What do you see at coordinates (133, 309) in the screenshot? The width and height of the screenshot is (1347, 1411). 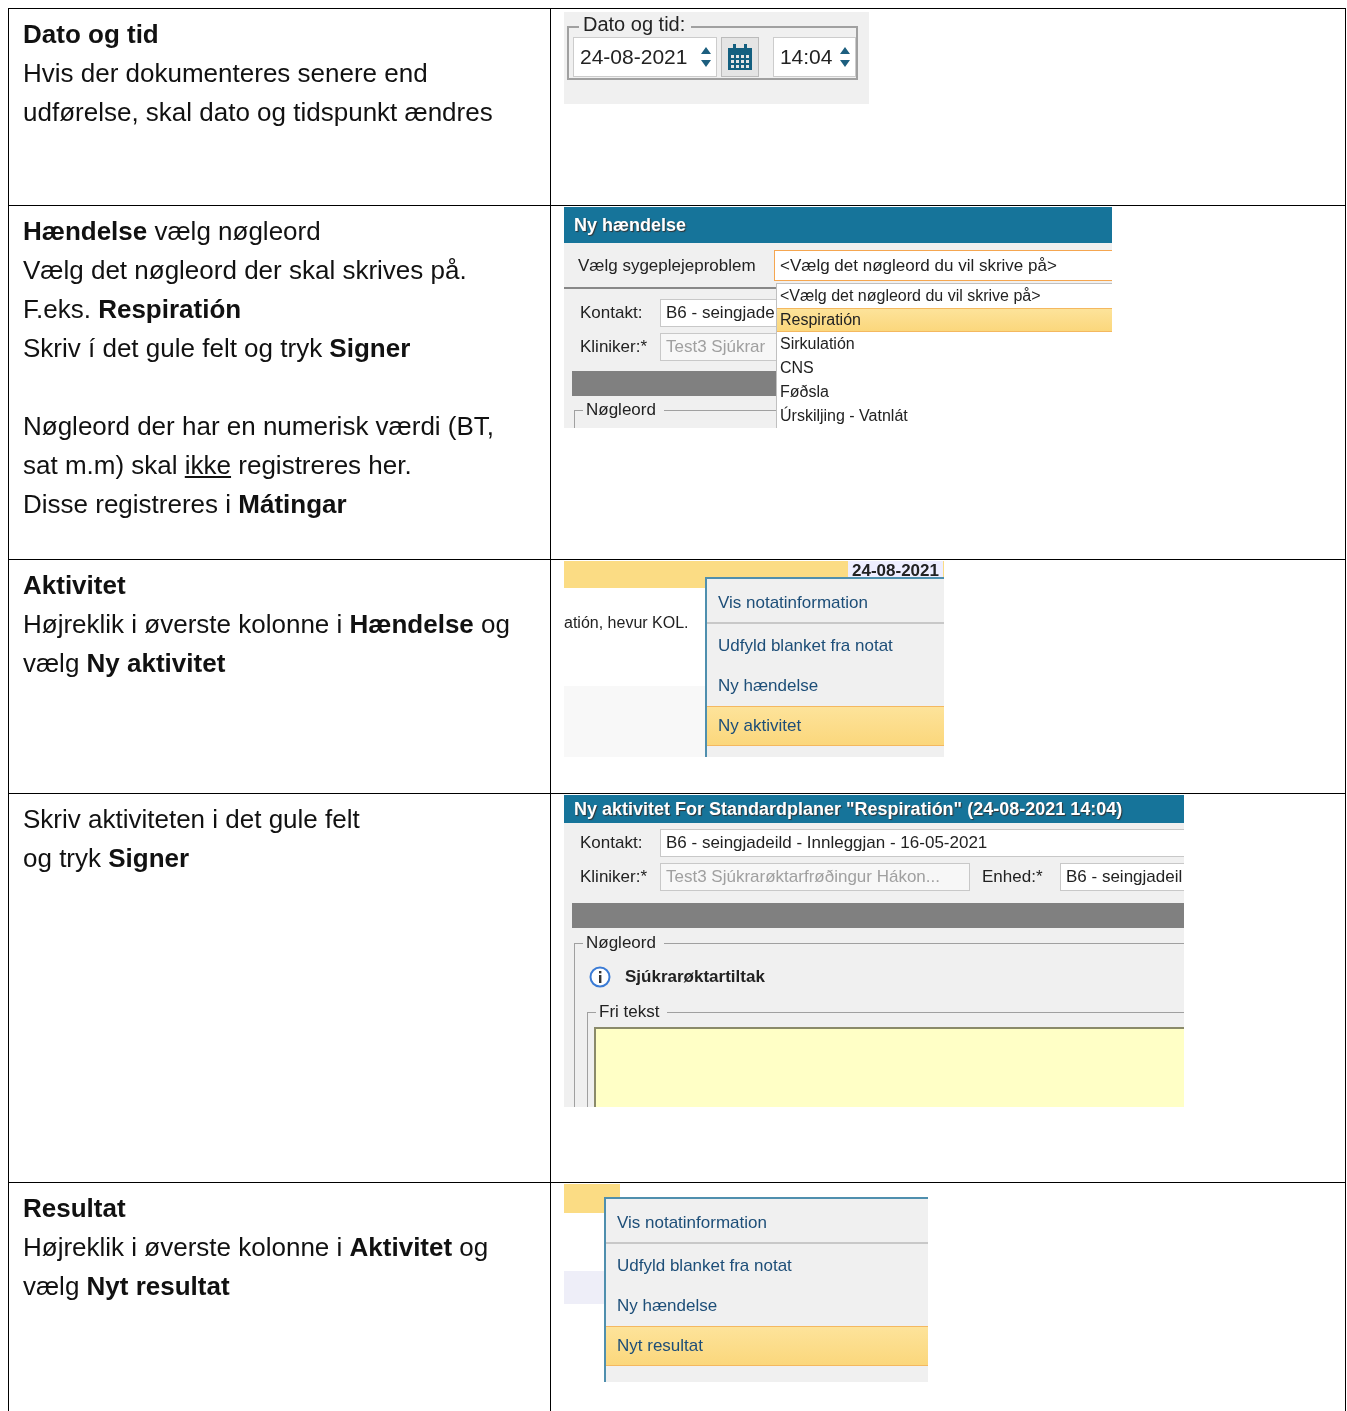 I see `instruction-text: F.eks. Respiratión` at bounding box center [133, 309].